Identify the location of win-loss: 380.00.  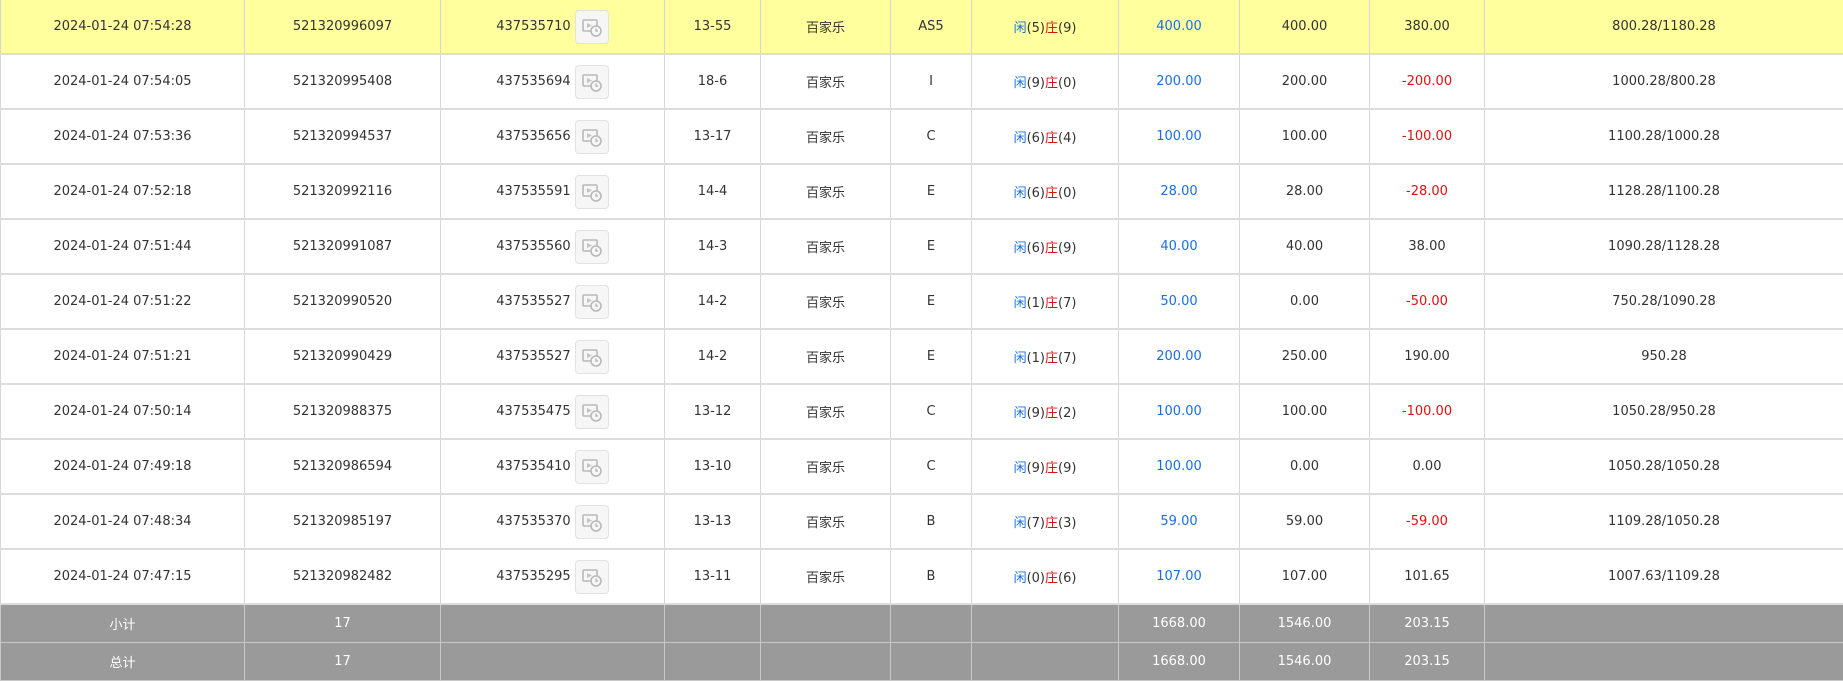
(1427, 27).